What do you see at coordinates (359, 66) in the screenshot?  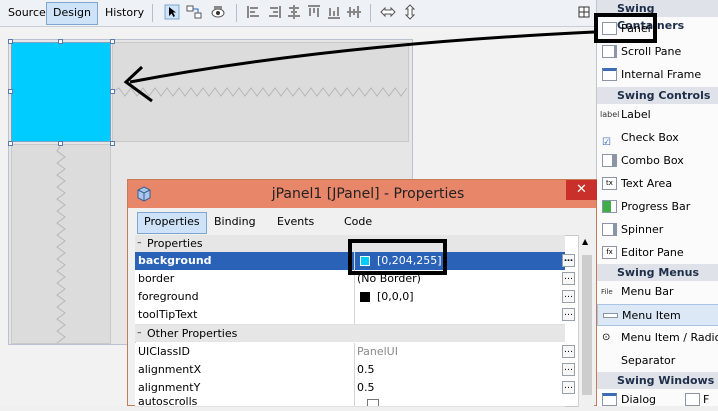 I see `annotation-arrow` at bounding box center [359, 66].